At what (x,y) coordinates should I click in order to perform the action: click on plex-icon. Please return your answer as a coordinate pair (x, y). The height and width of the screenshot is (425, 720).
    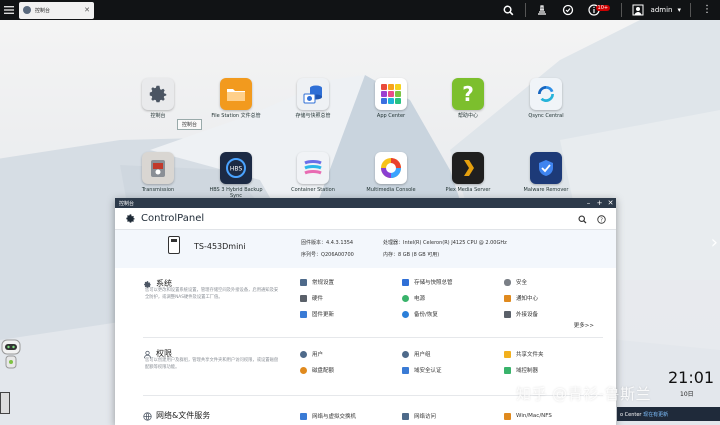
    Looking at the image, I should click on (468, 168).